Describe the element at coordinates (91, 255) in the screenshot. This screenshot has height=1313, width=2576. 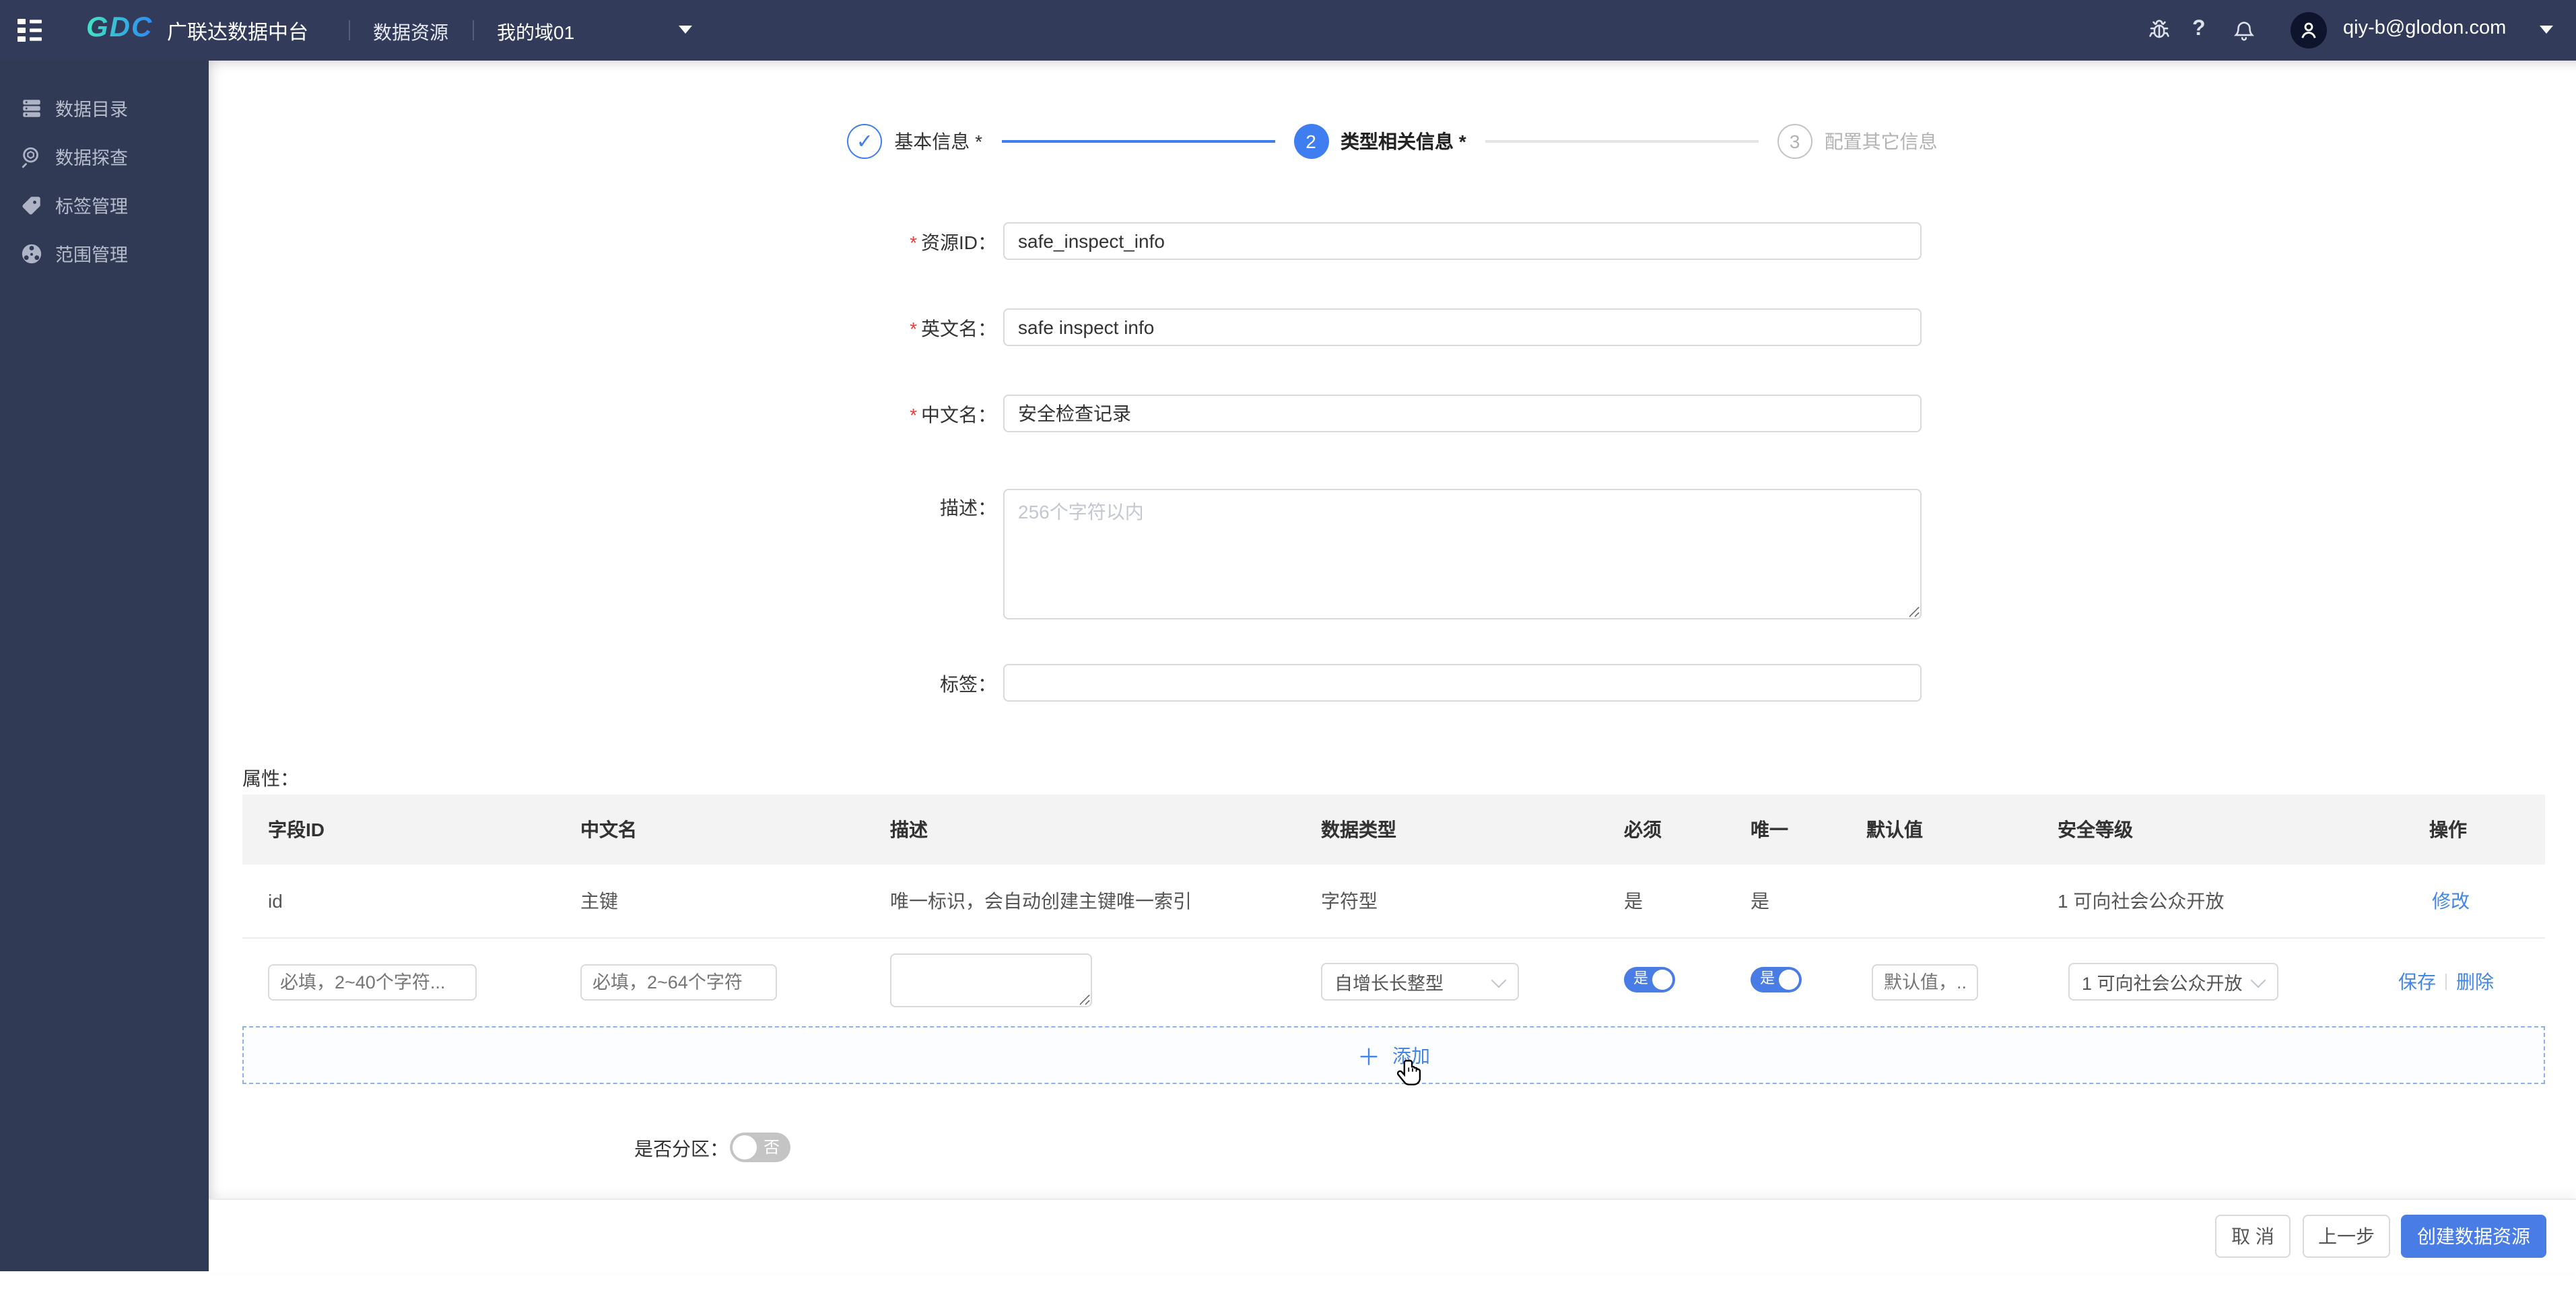
I see `sidebar-item-label: 范围管理` at that location.